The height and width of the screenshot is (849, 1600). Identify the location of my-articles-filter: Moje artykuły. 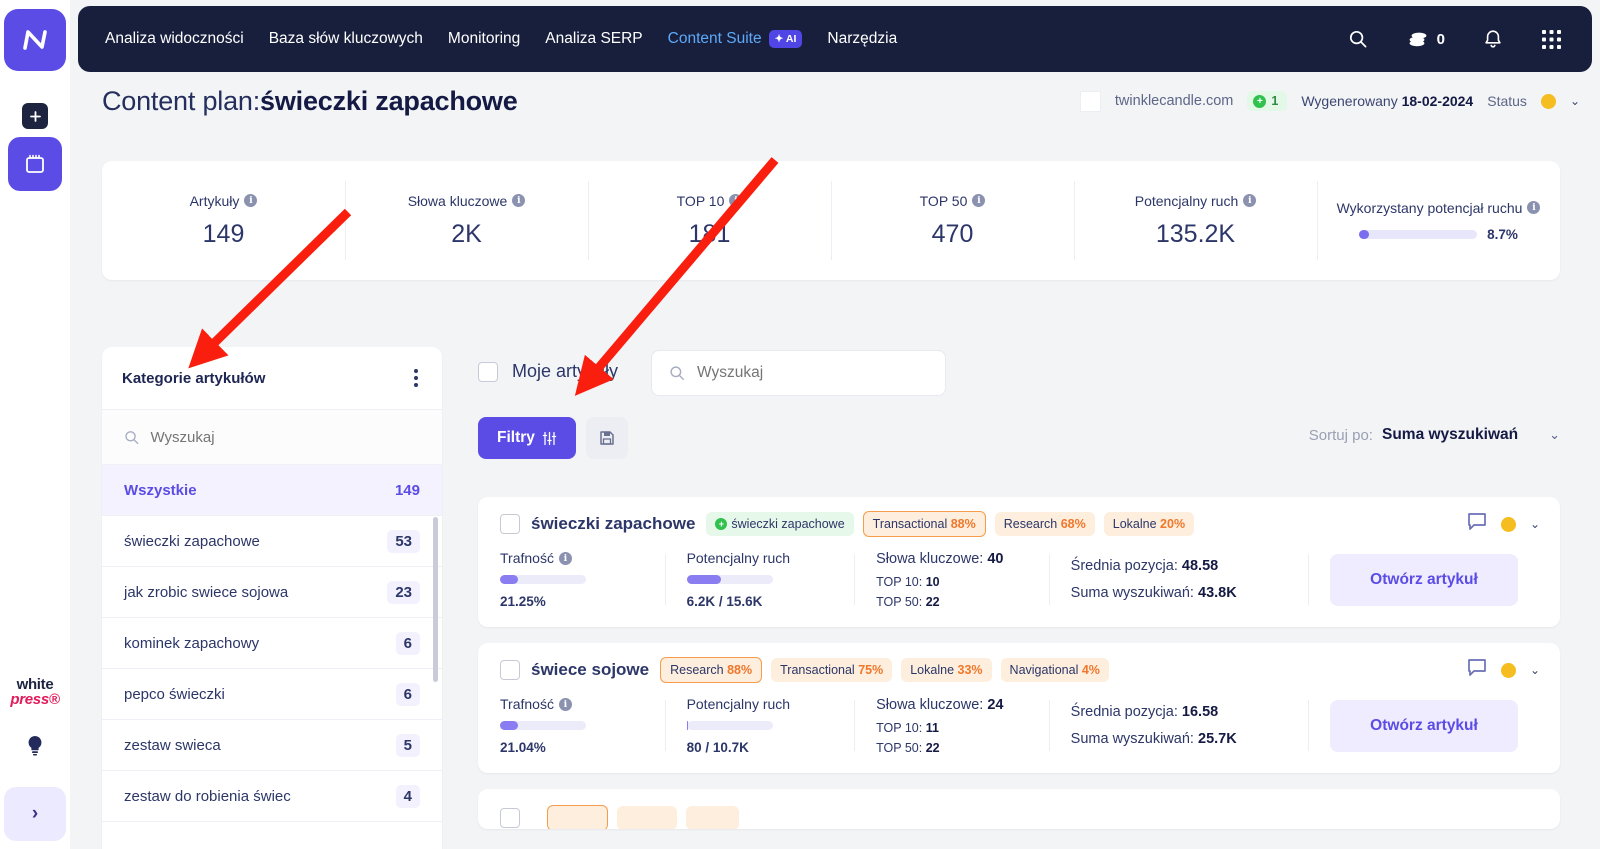
(548, 371).